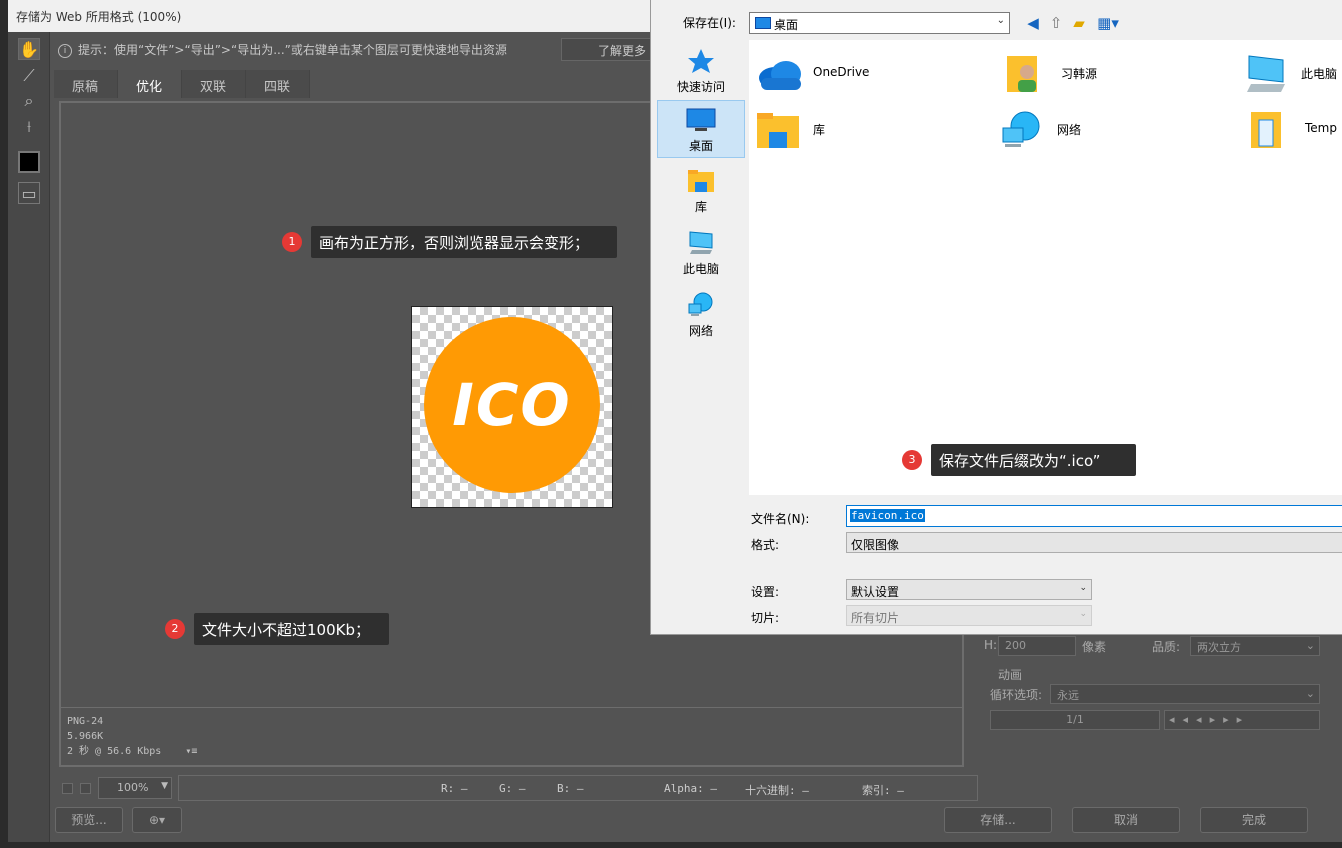  I want to click on readout-alpha: Alpha: —, so click(690, 788).